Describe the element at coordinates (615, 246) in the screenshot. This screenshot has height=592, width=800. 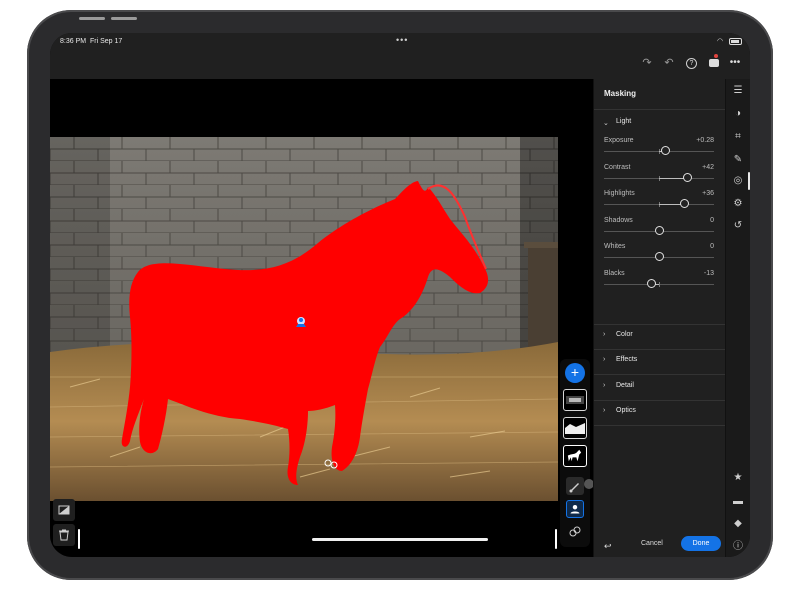
I see `slider-label-whites: Whites` at that location.